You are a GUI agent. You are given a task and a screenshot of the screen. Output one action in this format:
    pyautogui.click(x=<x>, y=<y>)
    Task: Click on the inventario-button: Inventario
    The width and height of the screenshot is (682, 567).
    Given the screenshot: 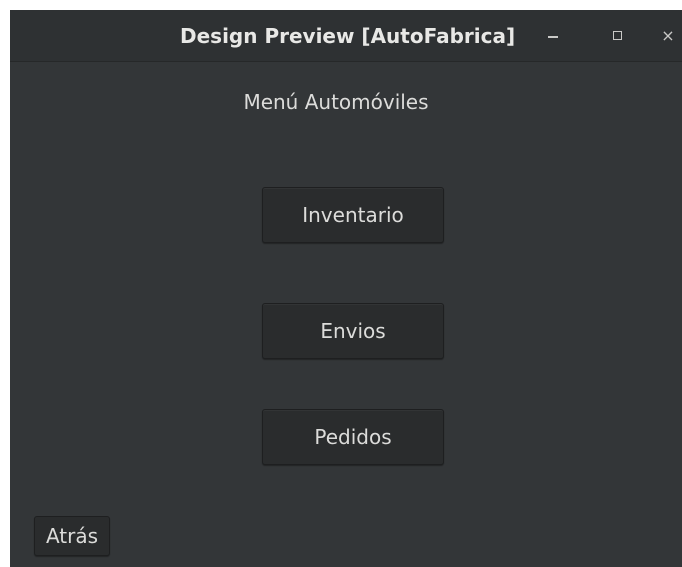 What is the action you would take?
    pyautogui.click(x=353, y=215)
    